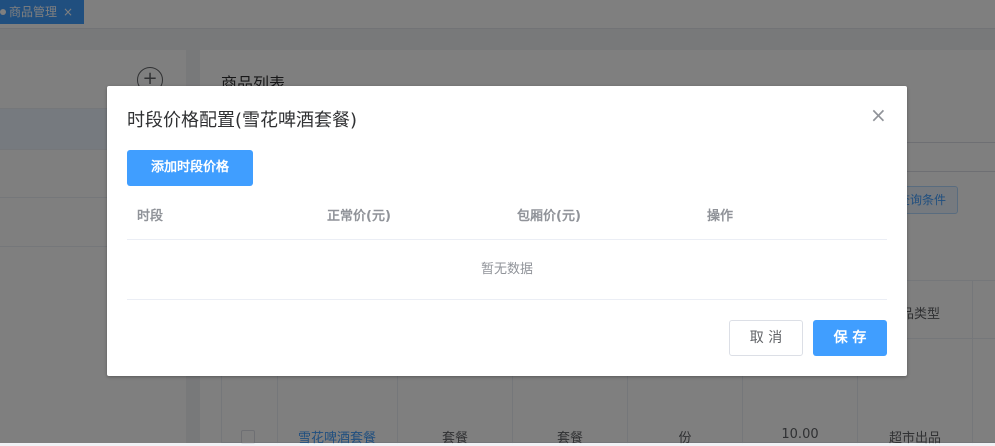  Describe the element at coordinates (507, 219) in the screenshot. I see `table-header: 时段 正常价(元) 包厢价(元) 操作` at that location.